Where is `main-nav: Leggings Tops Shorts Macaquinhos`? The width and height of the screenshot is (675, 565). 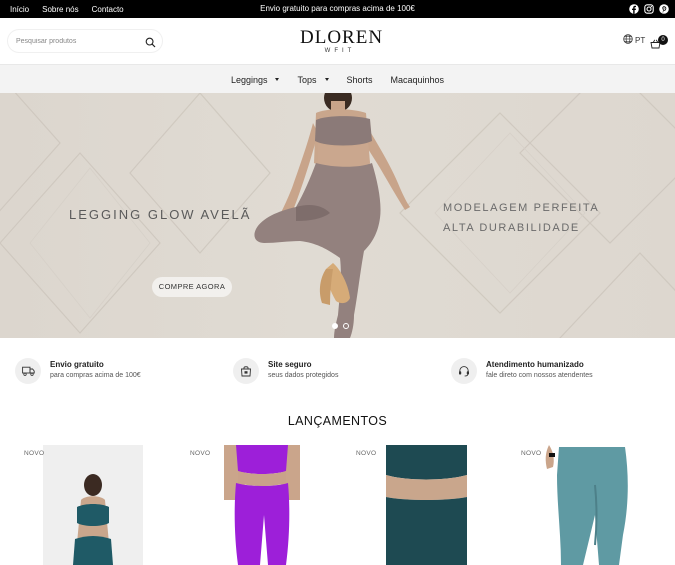 main-nav: Leggings Tops Shorts Macaquinhos is located at coordinates (337, 78).